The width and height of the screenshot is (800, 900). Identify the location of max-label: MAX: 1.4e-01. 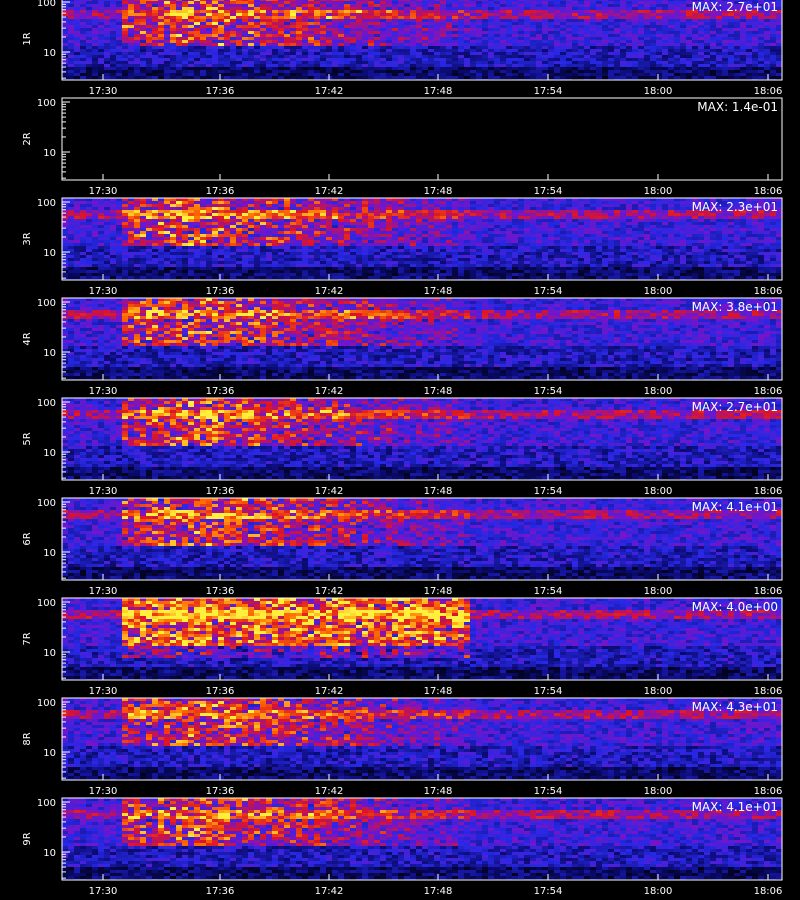
(737, 107).